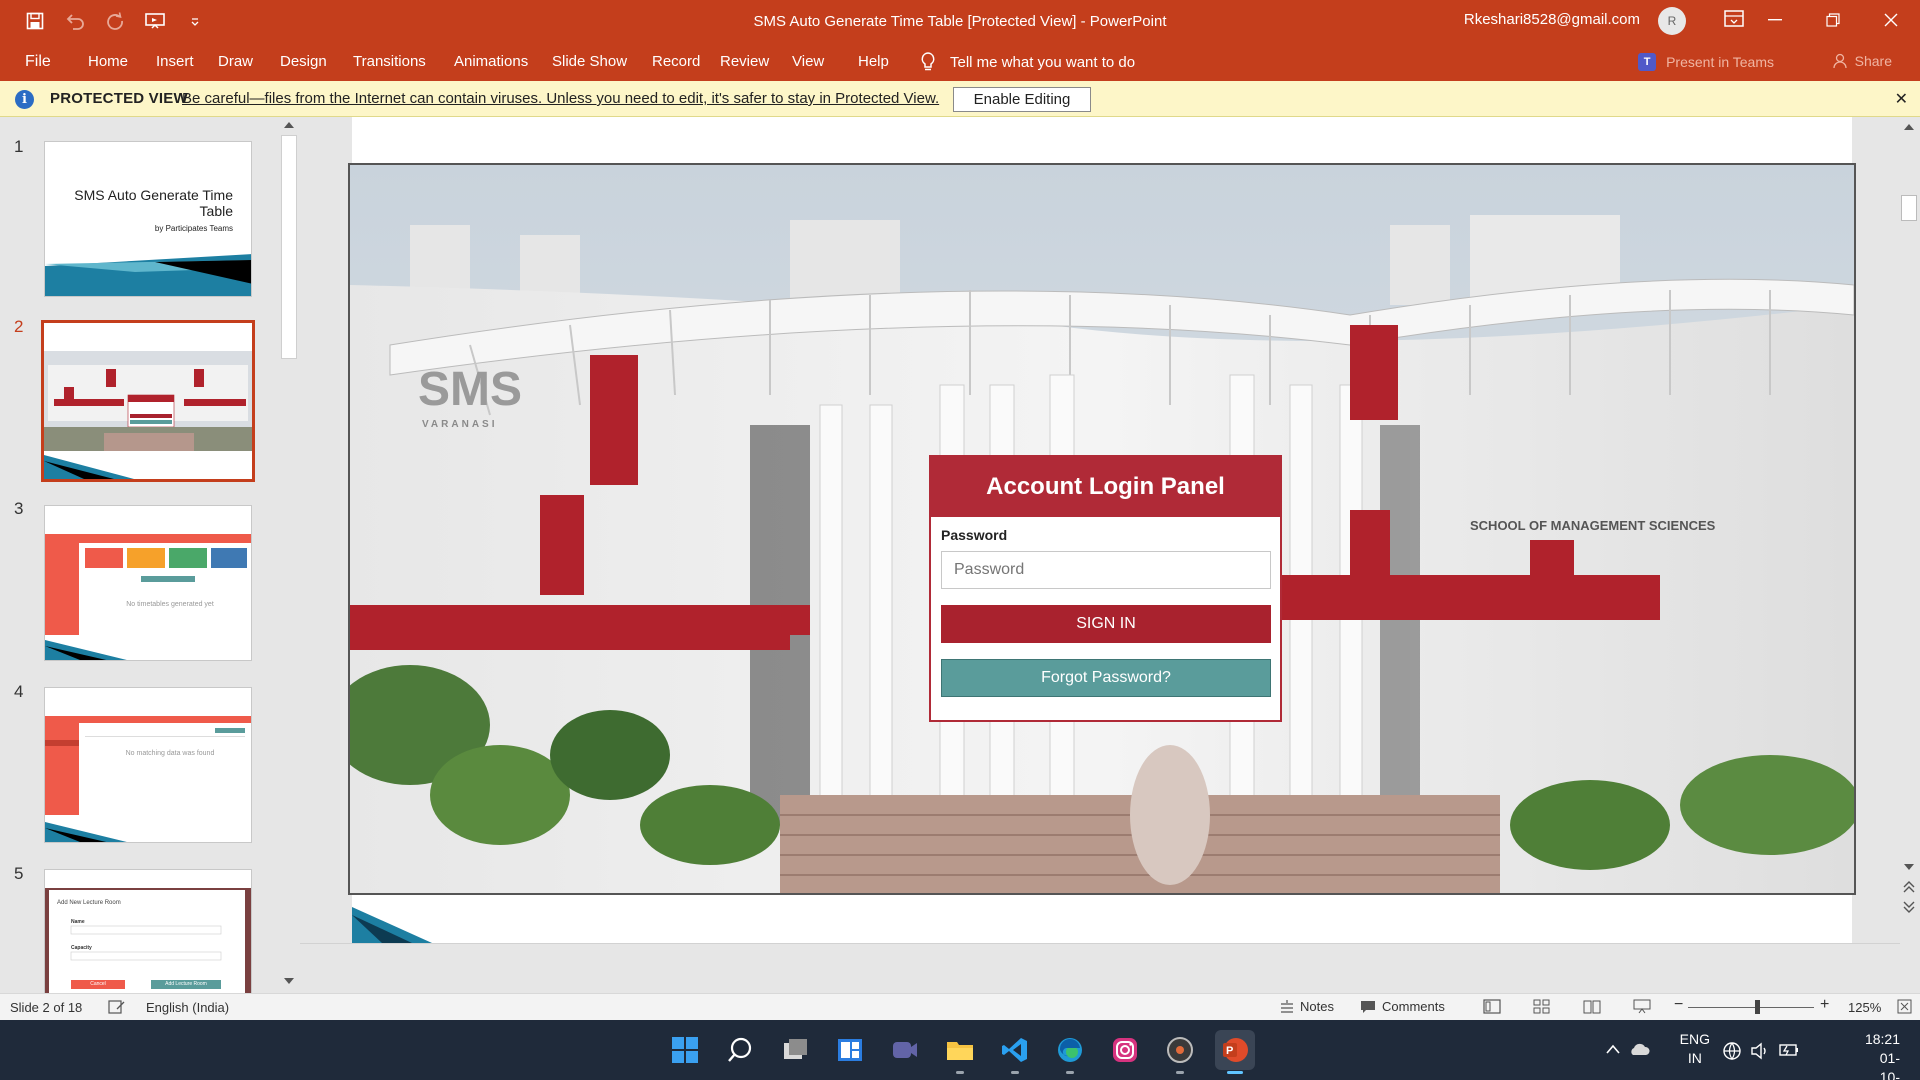 The height and width of the screenshot is (1080, 1920). What do you see at coordinates (1552, 19) in the screenshot?
I see `account-email: Rkeshari8528@gmail.com` at bounding box center [1552, 19].